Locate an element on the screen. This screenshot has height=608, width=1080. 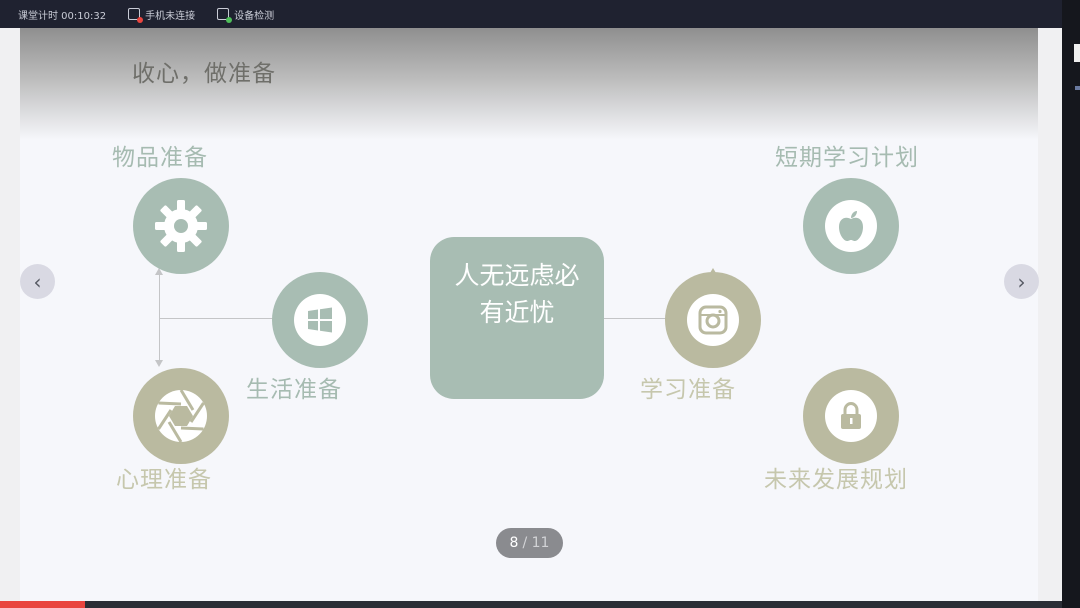
prev-slide-button: ‹ is located at coordinates (37, 281).